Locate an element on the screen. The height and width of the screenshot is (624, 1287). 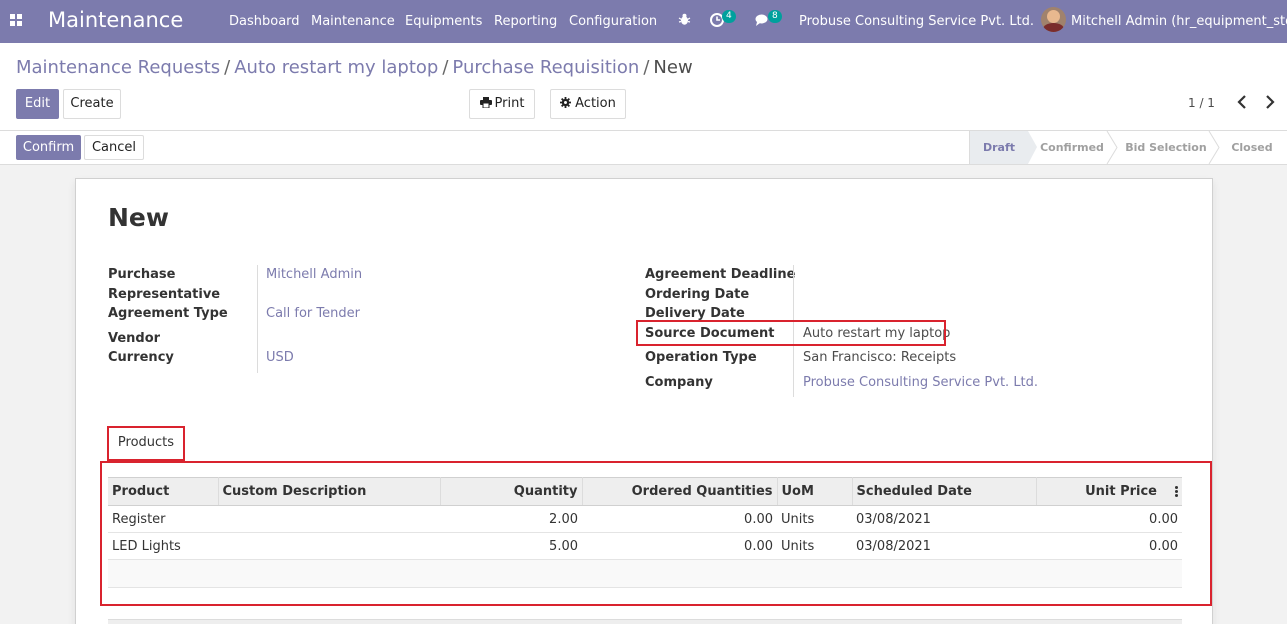
stage-arrow is located at coordinates (1032, 147).